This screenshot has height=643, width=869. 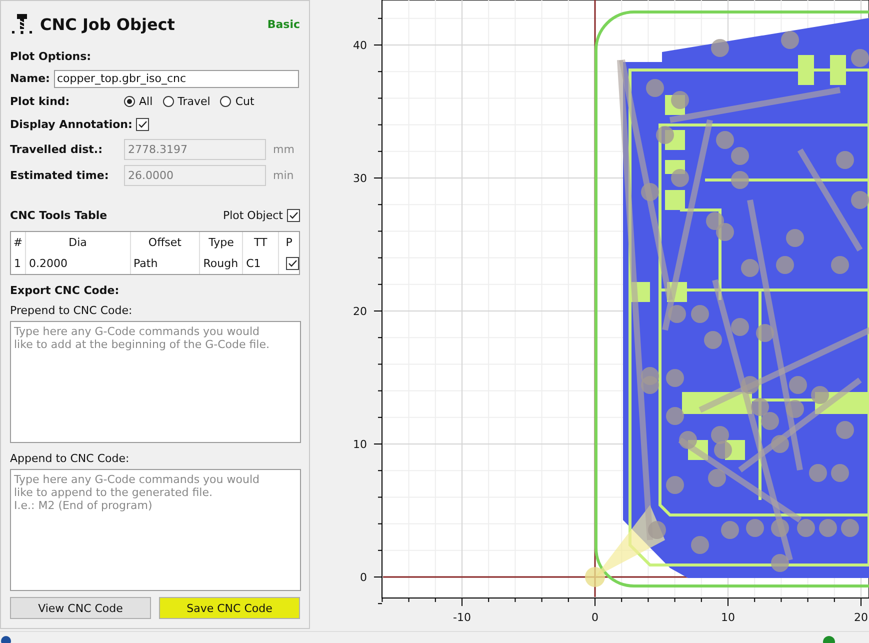 What do you see at coordinates (360, 444) in the screenshot?
I see `y-axis-tick-label: 10` at bounding box center [360, 444].